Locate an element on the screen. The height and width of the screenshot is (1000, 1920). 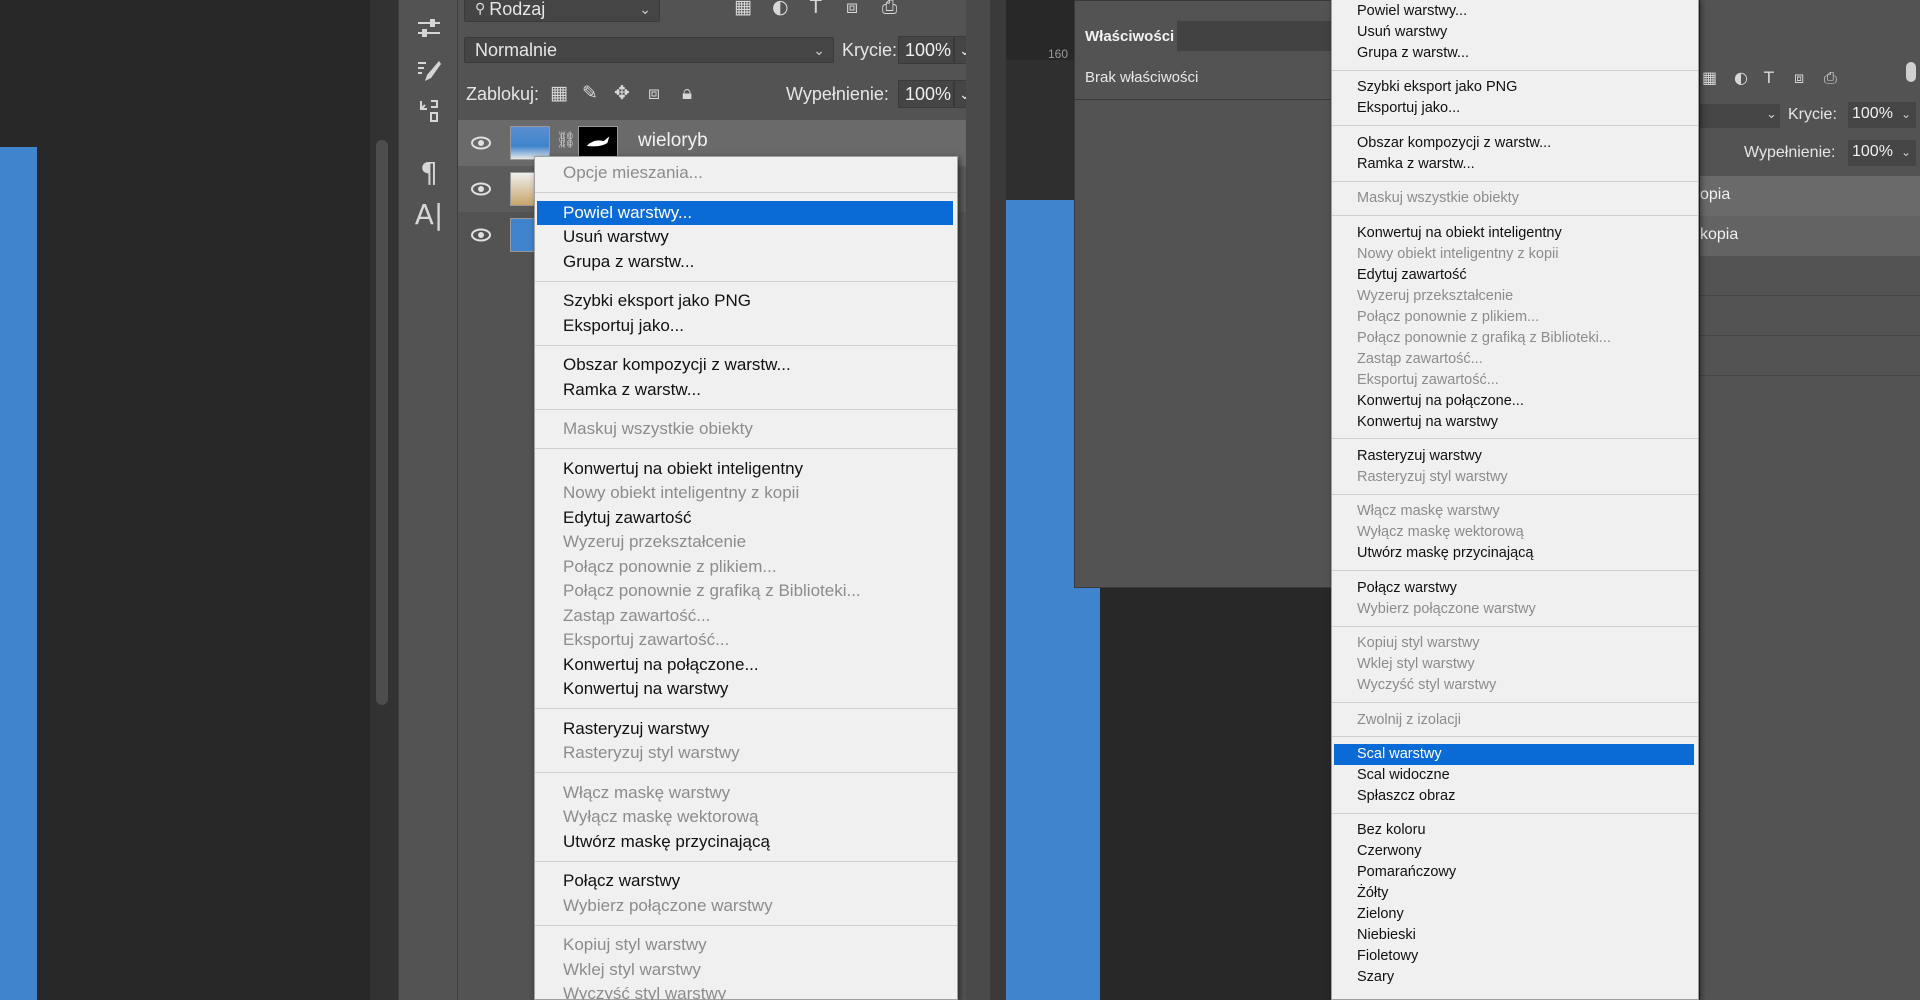
menu-item: Pomarańczowy is located at coordinates (1515, 872).